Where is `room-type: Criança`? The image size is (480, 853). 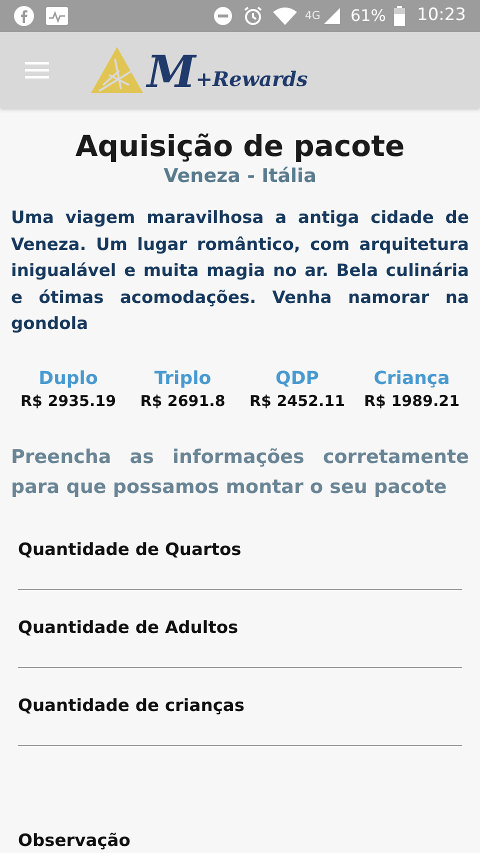 room-type: Criança is located at coordinates (412, 379).